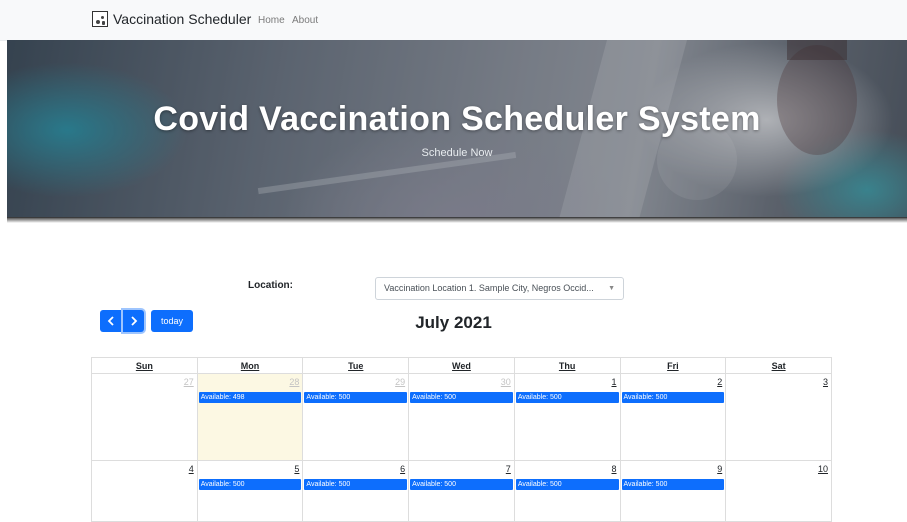 The width and height of the screenshot is (907, 522). What do you see at coordinates (567, 417) in the screenshot?
I see `day-cell: 1 Available: 500` at bounding box center [567, 417].